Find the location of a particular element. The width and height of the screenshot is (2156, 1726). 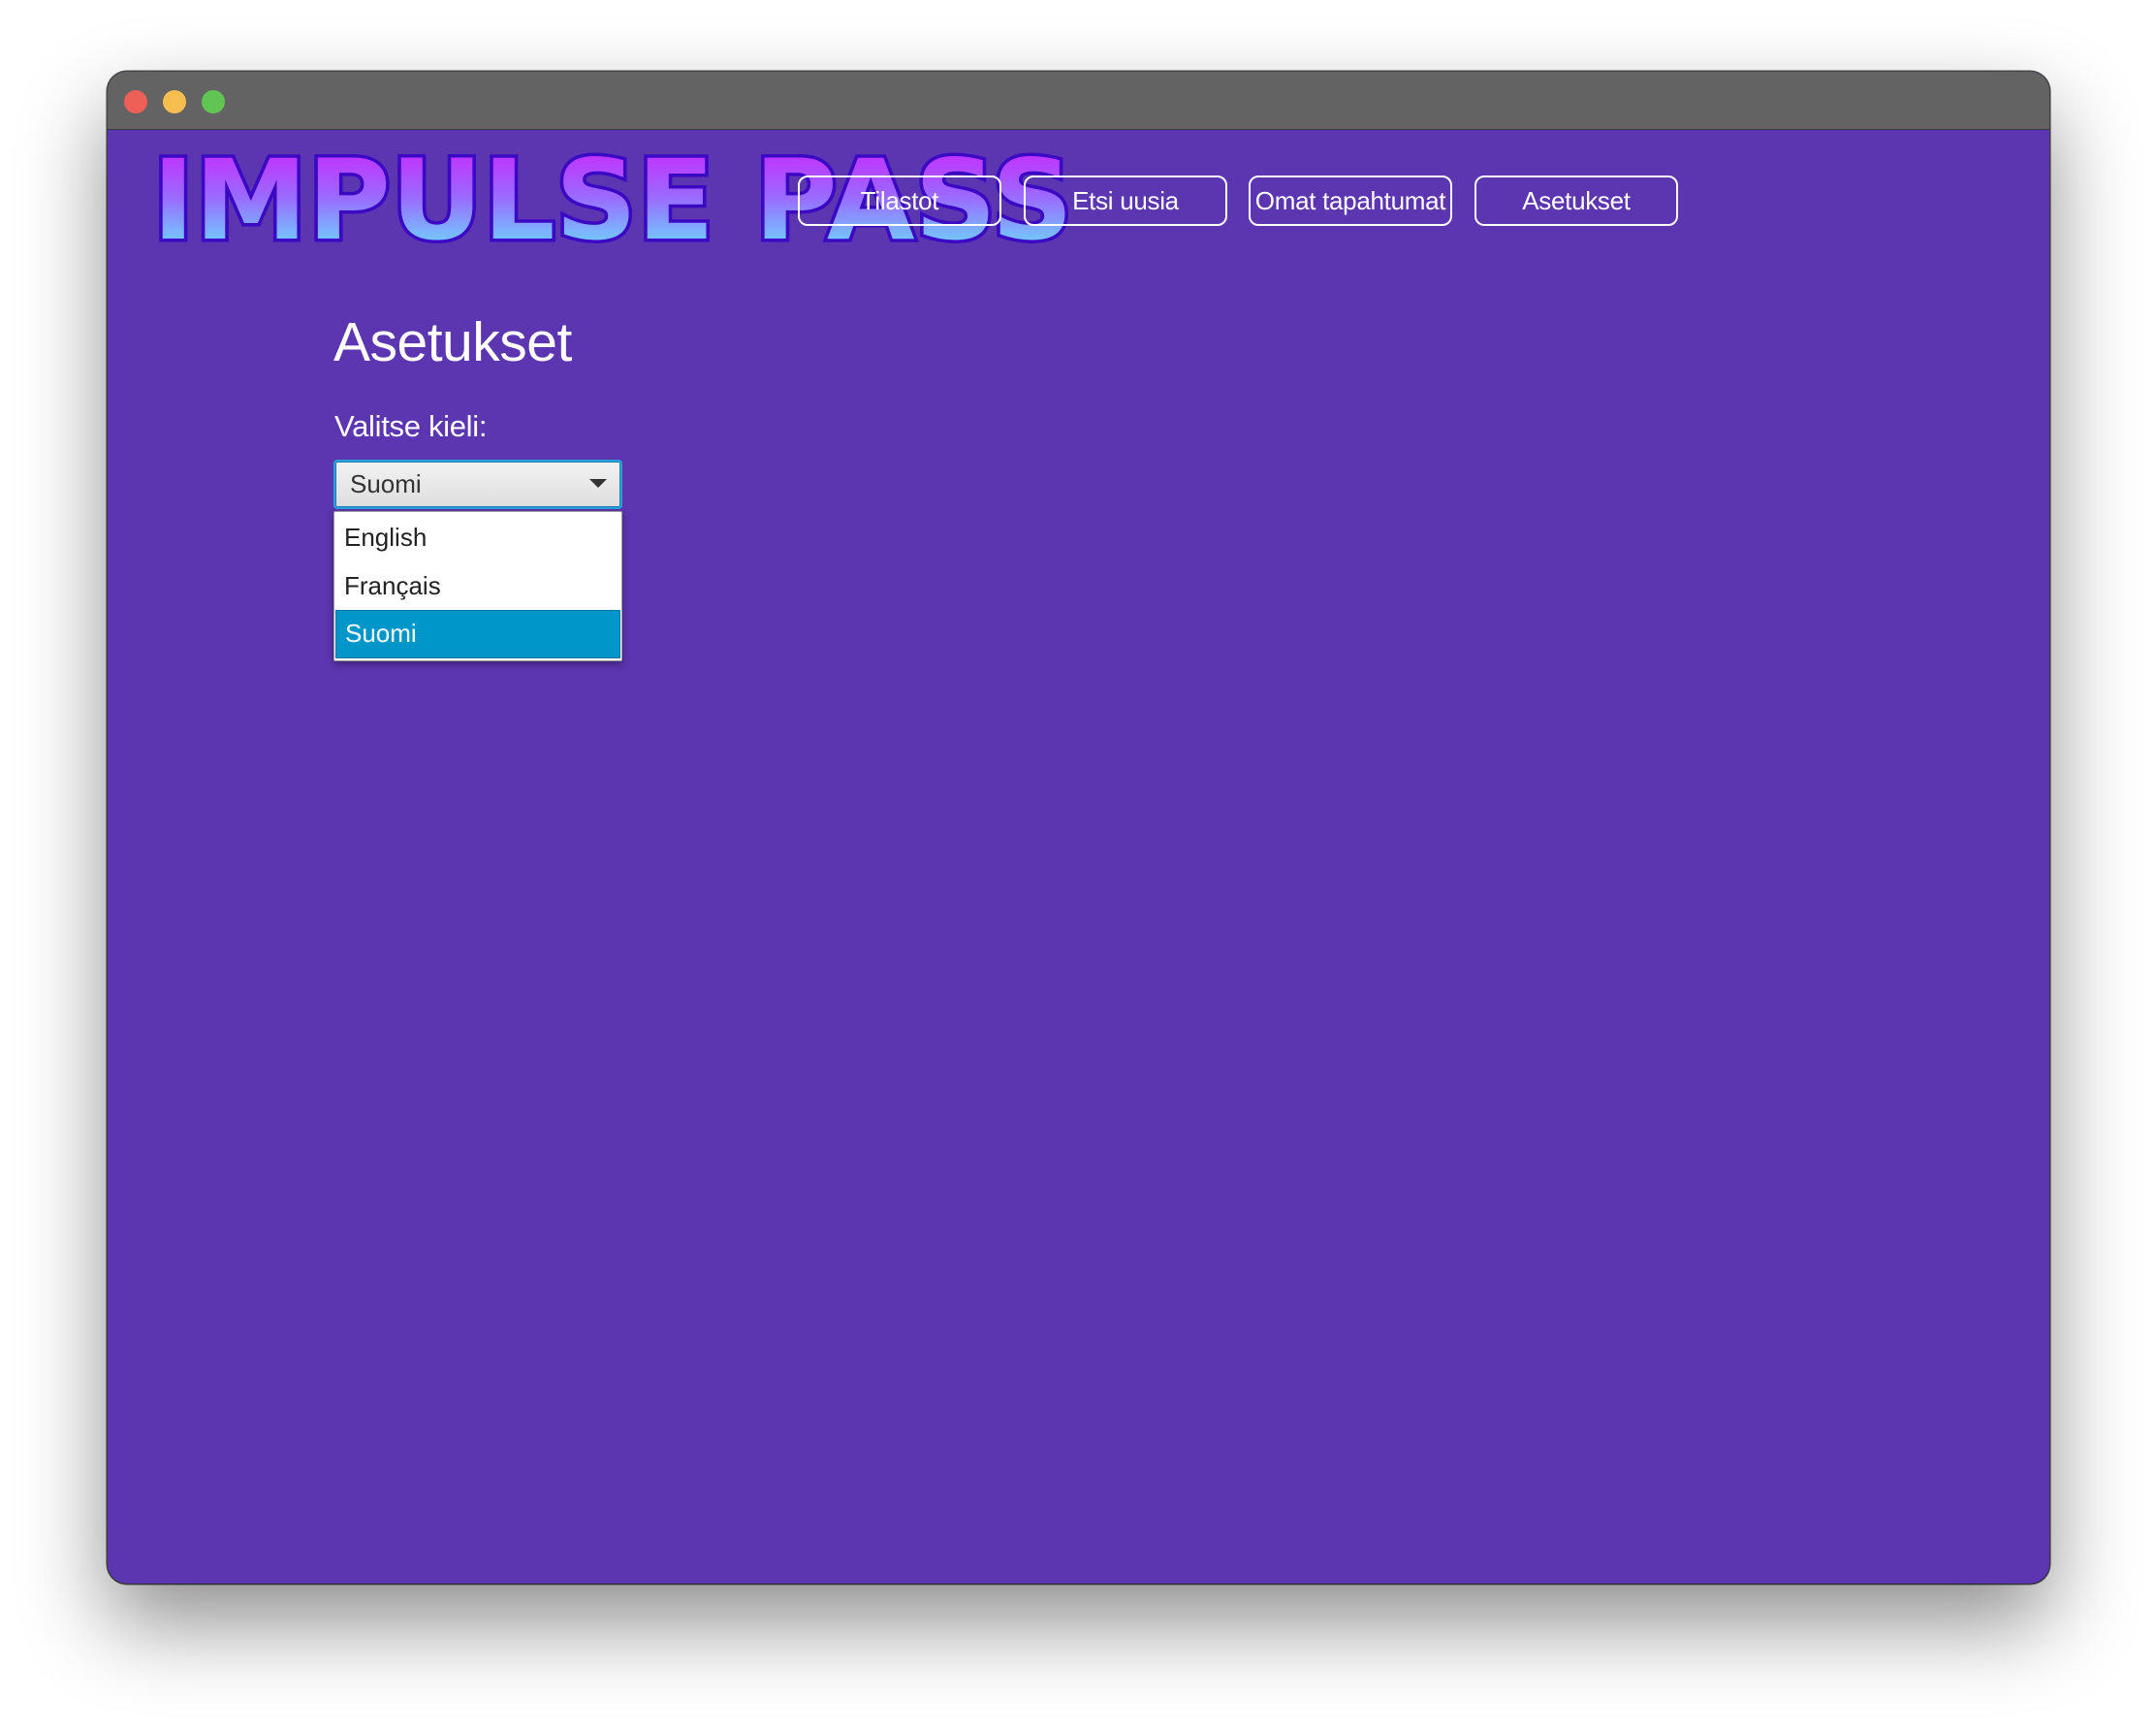

nav-asetukset-button: Asetukset is located at coordinates (1576, 201).